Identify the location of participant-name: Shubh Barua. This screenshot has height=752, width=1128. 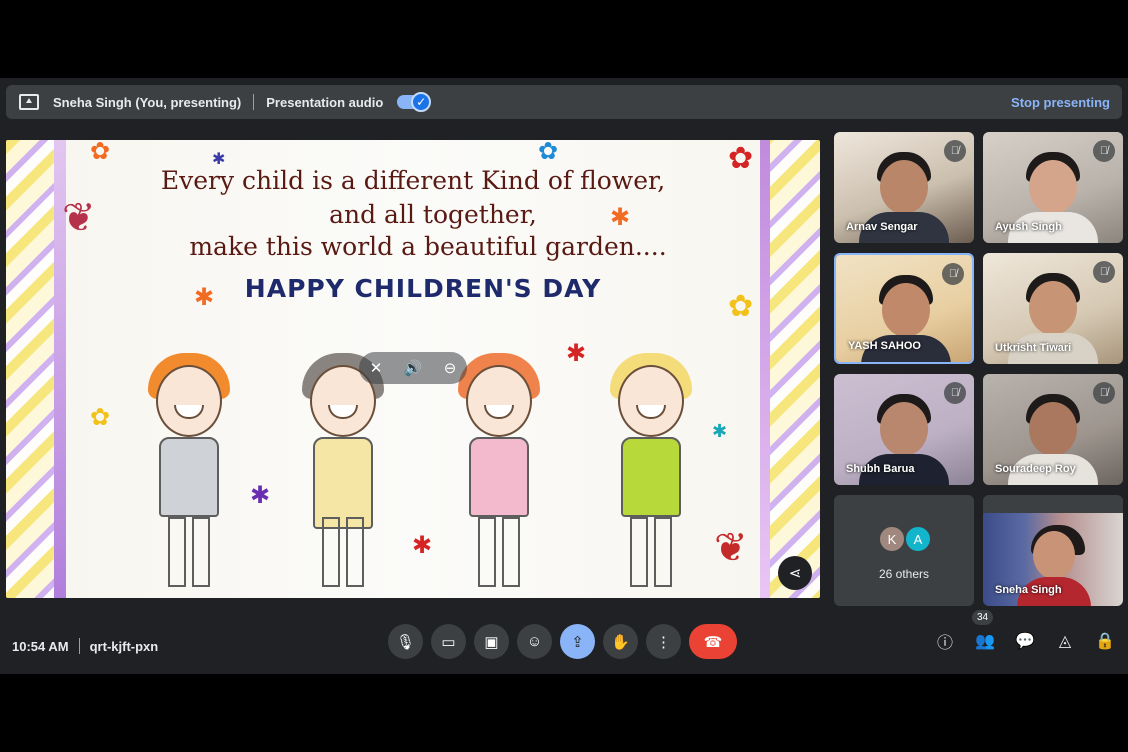
(880, 469).